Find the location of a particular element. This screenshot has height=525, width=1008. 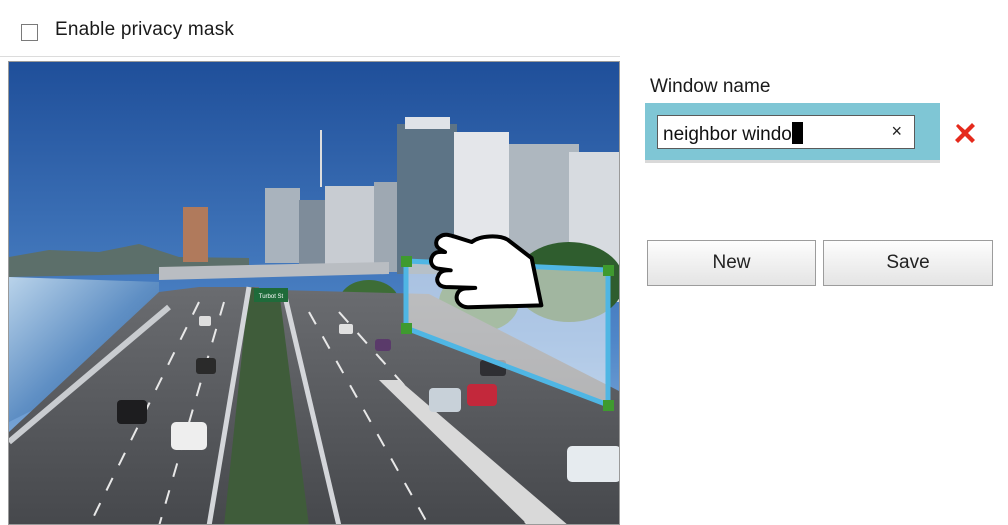

clear-input-icon: × is located at coordinates (896, 131).